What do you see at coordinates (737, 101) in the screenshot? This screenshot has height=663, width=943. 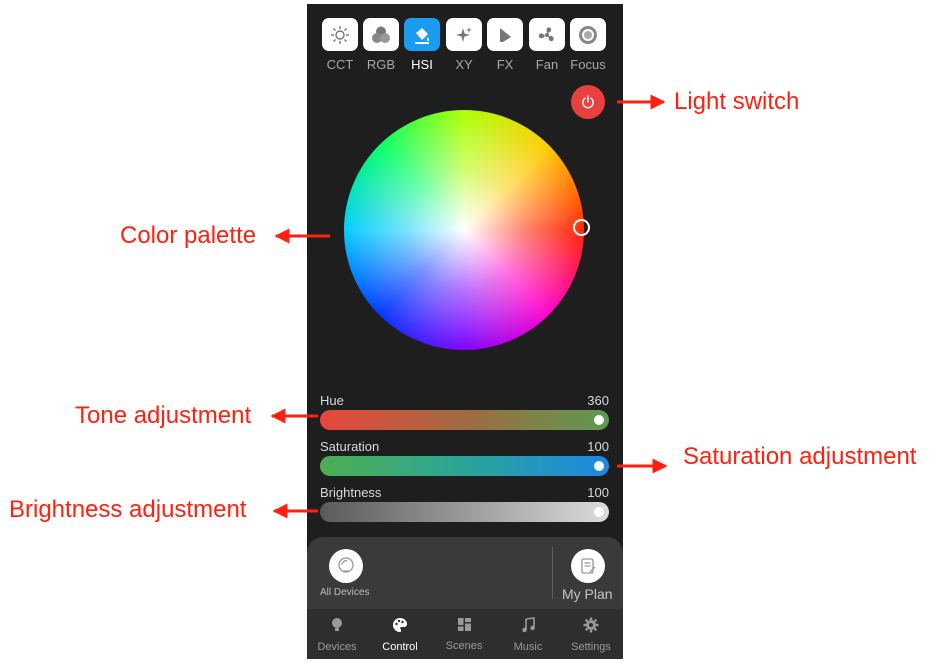 I see `annotation-light-switch: Light switch` at bounding box center [737, 101].